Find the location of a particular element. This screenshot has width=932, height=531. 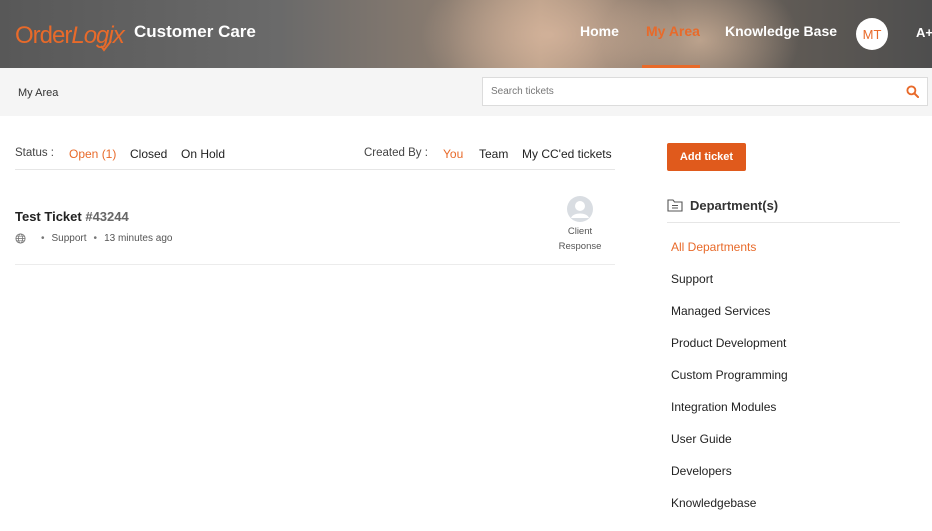

ticket-subject: Test Ticket is located at coordinates (48, 216).